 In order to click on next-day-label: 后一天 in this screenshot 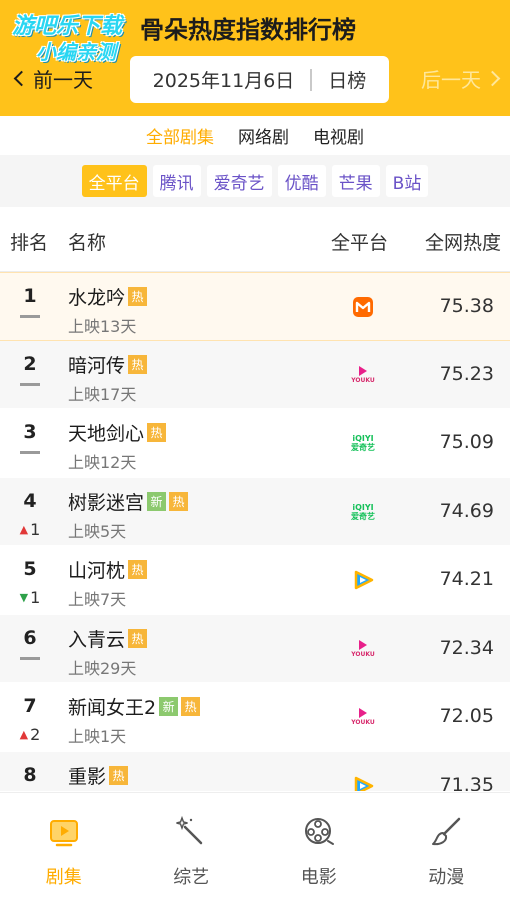, I will do `click(451, 80)`.